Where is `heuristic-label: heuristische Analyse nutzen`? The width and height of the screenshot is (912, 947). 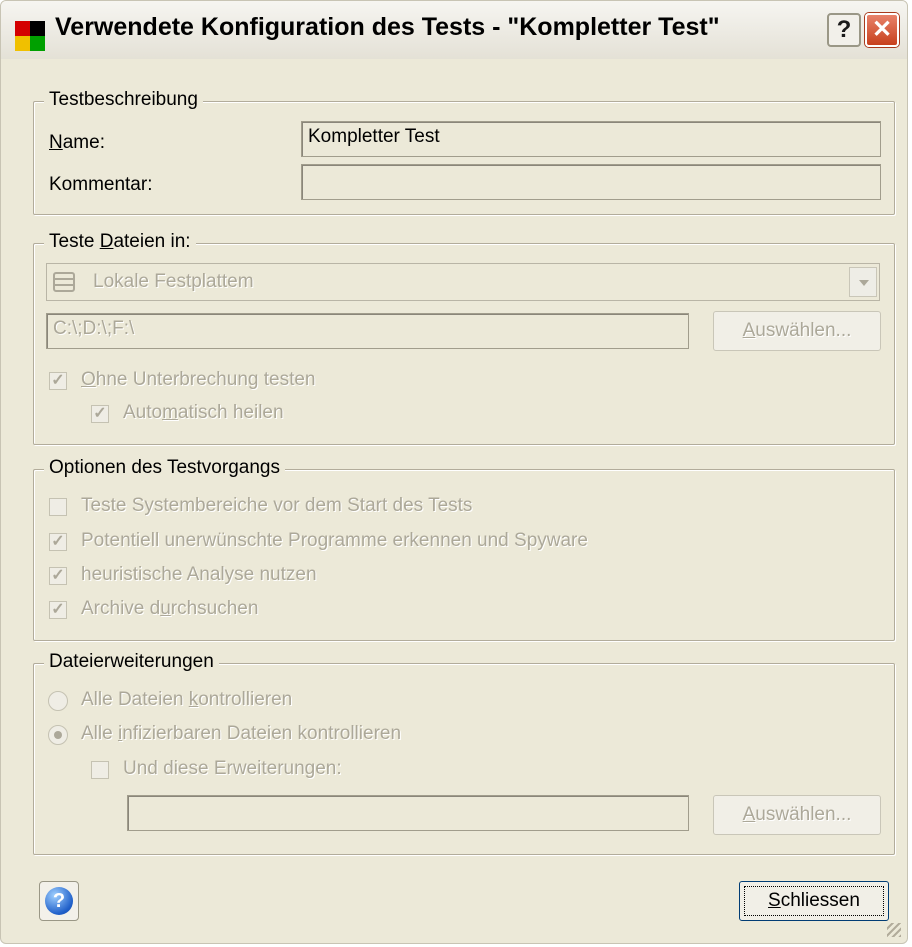
heuristic-label: heuristische Analyse nutzen is located at coordinates (199, 574).